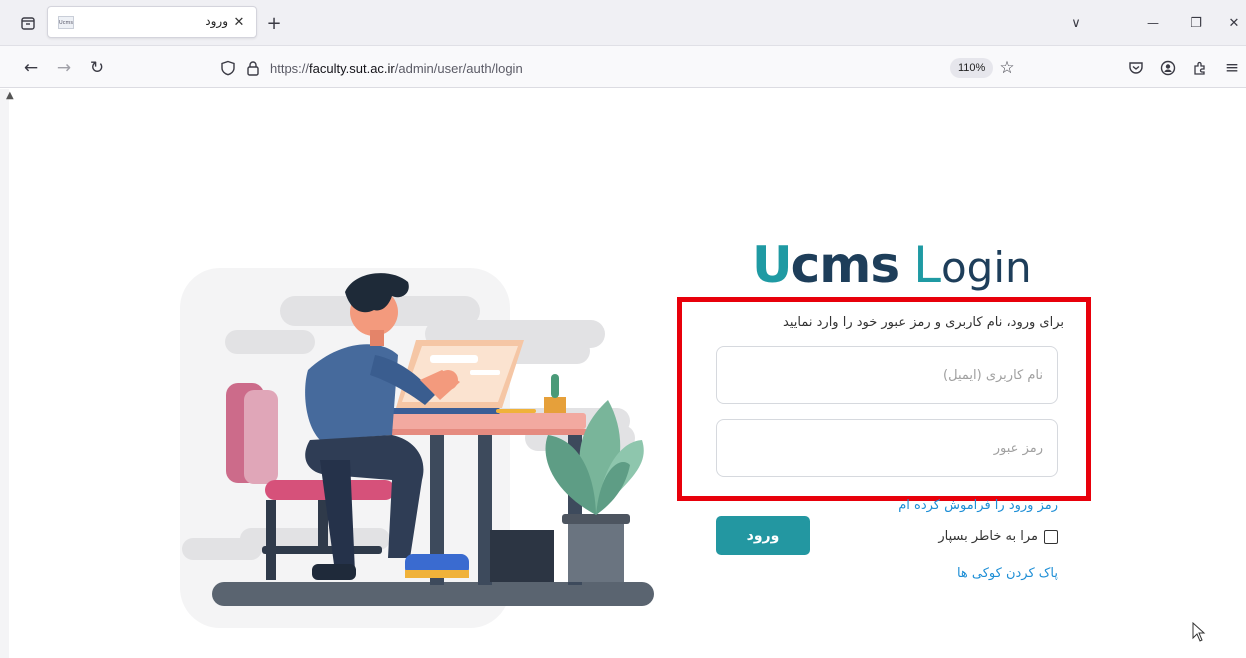  I want to click on url-scheme: https://, so click(290, 68).